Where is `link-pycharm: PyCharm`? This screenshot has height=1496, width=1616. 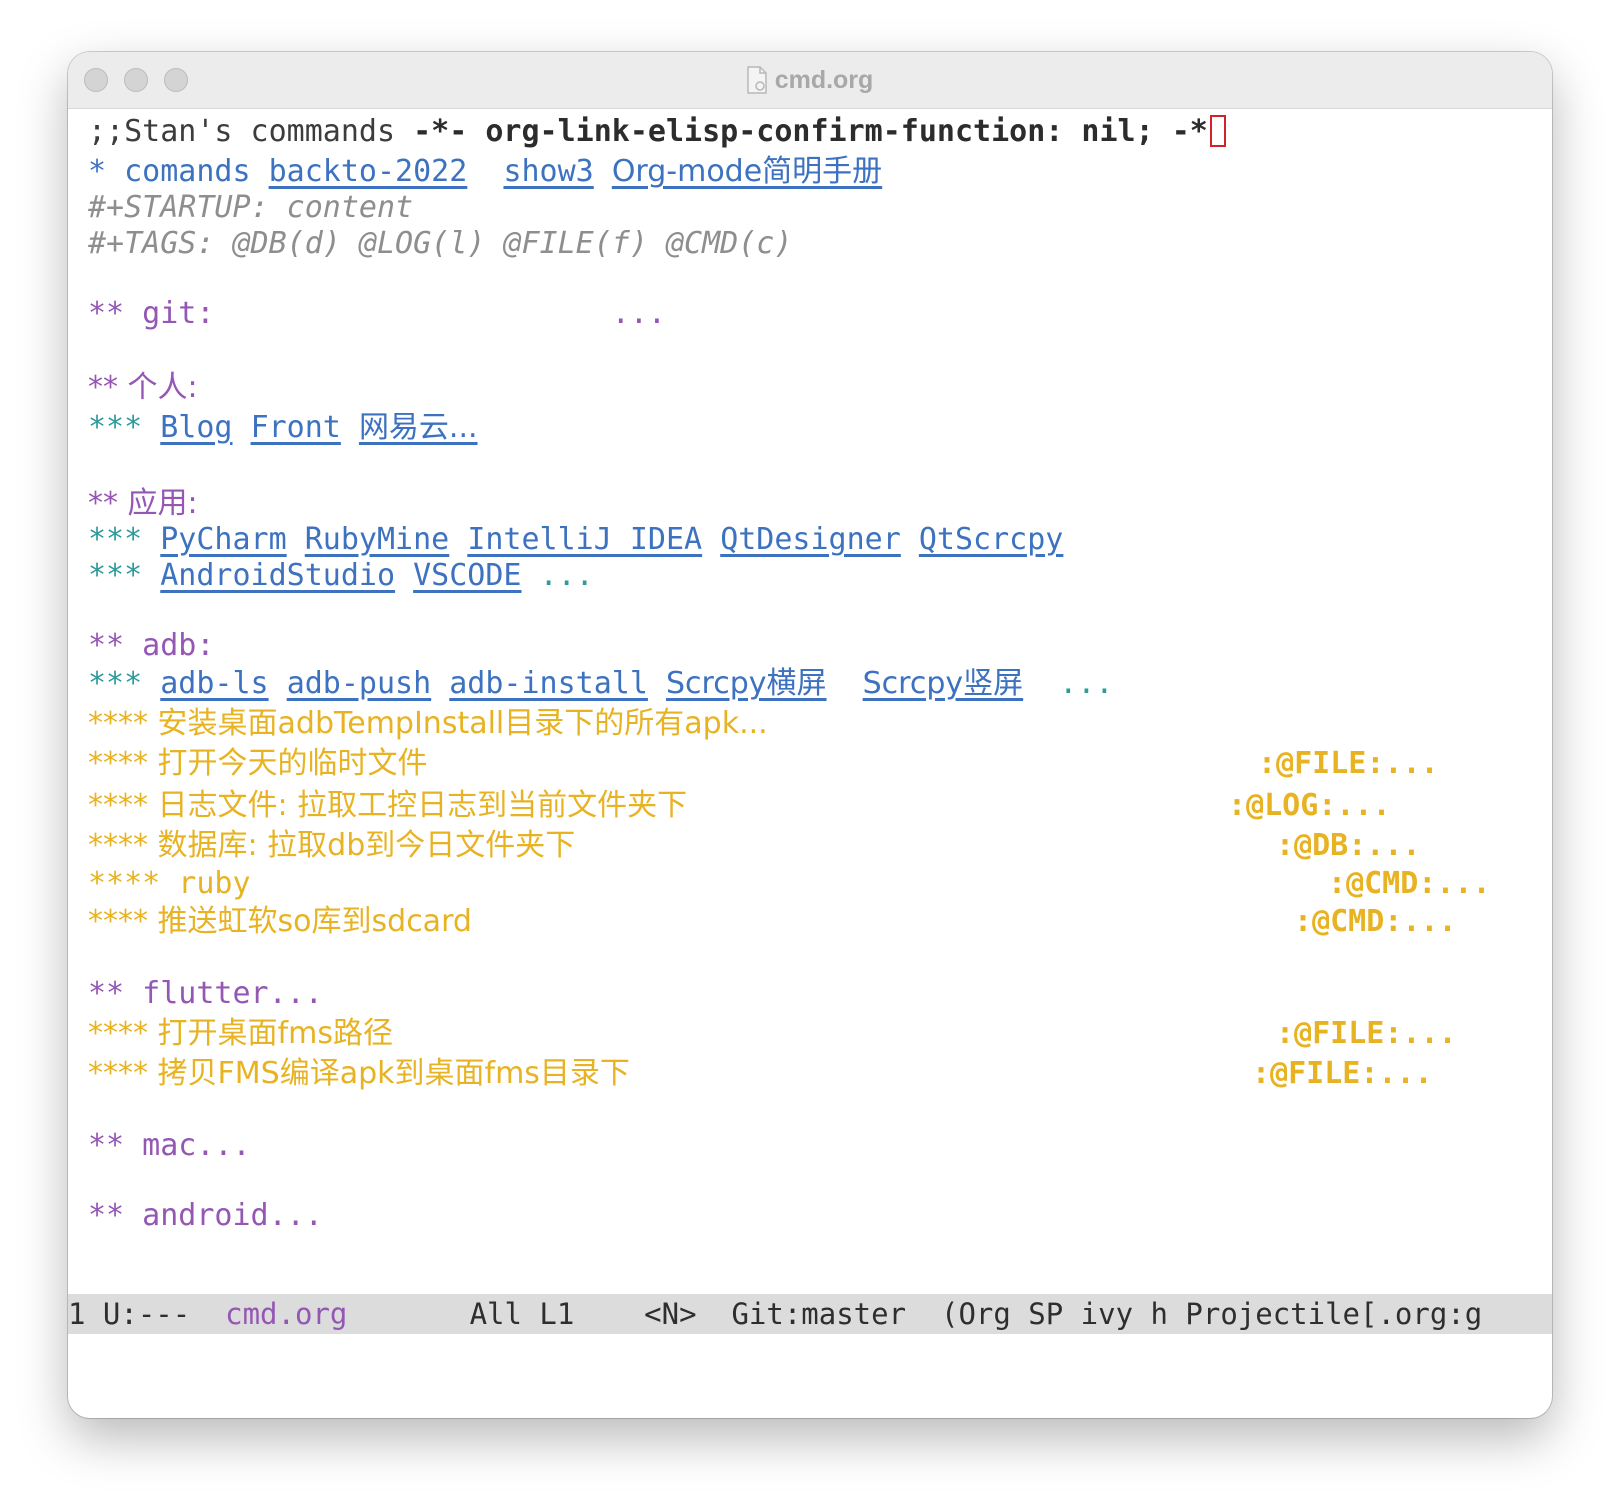
link-pycharm: PyCharm is located at coordinates (223, 539).